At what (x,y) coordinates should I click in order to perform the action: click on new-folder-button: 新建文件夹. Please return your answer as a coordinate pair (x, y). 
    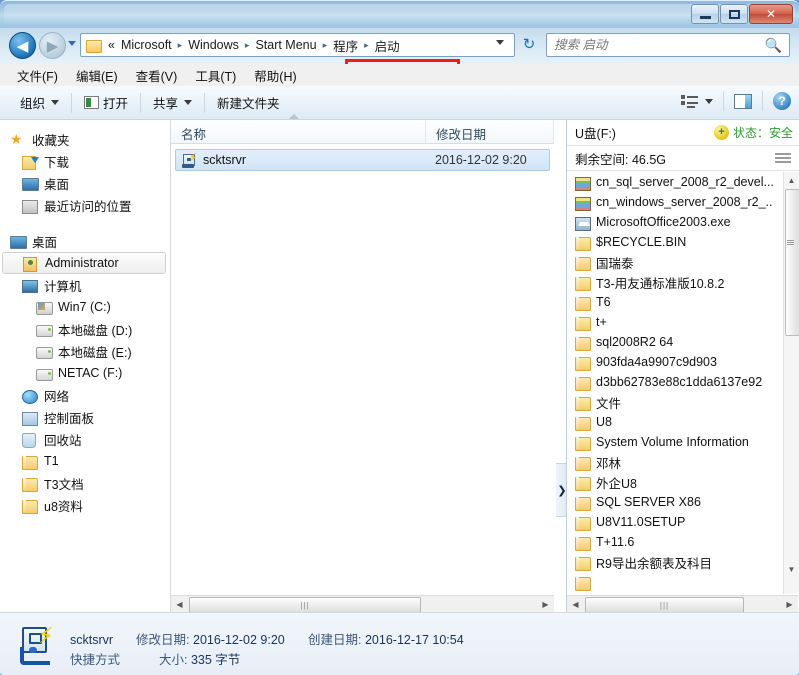
    Looking at the image, I should click on (248, 102).